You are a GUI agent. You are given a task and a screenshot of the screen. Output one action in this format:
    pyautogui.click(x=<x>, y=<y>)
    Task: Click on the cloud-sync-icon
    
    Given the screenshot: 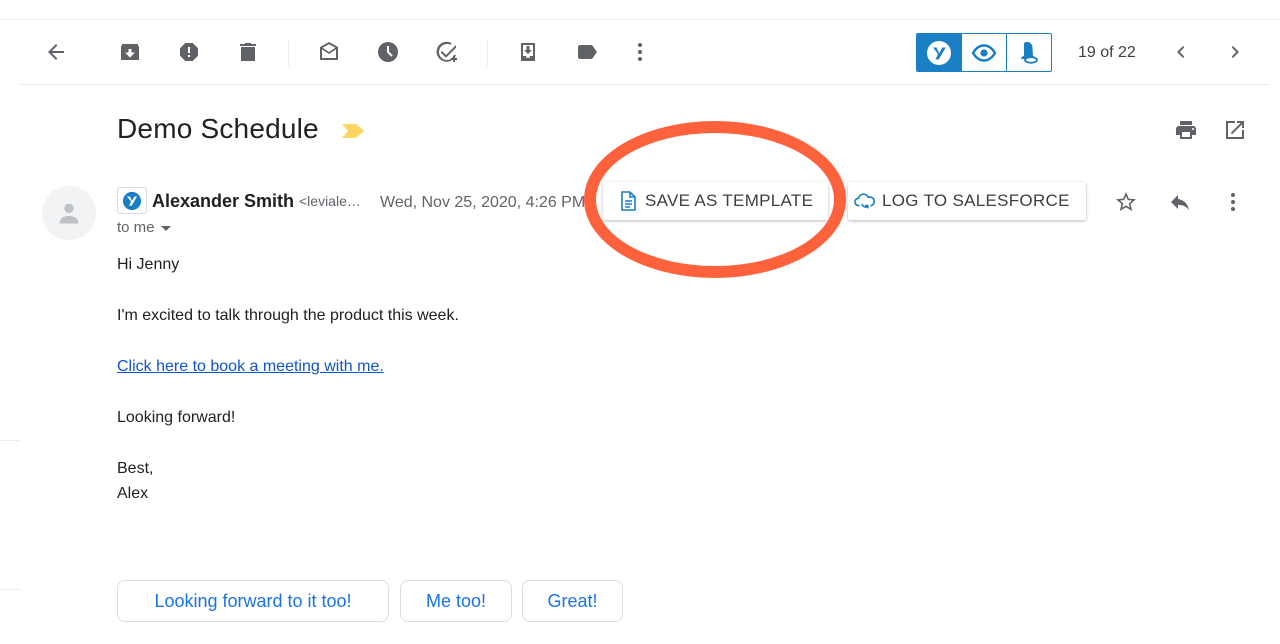 What is the action you would take?
    pyautogui.click(x=865, y=201)
    